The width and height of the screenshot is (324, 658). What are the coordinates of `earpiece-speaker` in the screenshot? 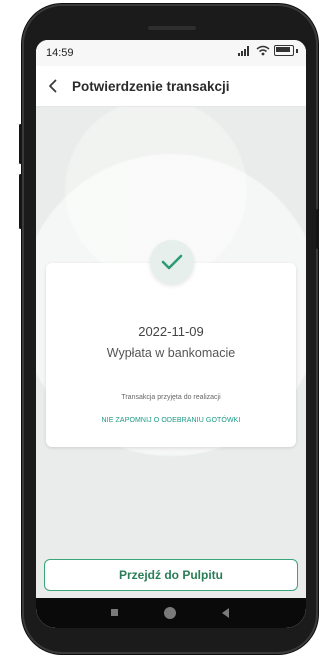 It's located at (172, 28).